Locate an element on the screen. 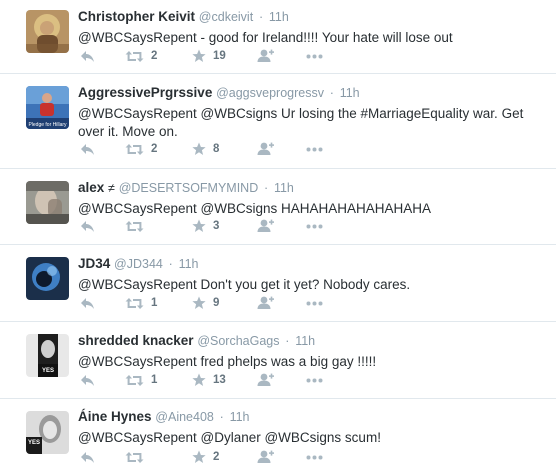 The width and height of the screenshot is (556, 472). avatar-caption: Pledge for Hillary is located at coordinates (47, 125).